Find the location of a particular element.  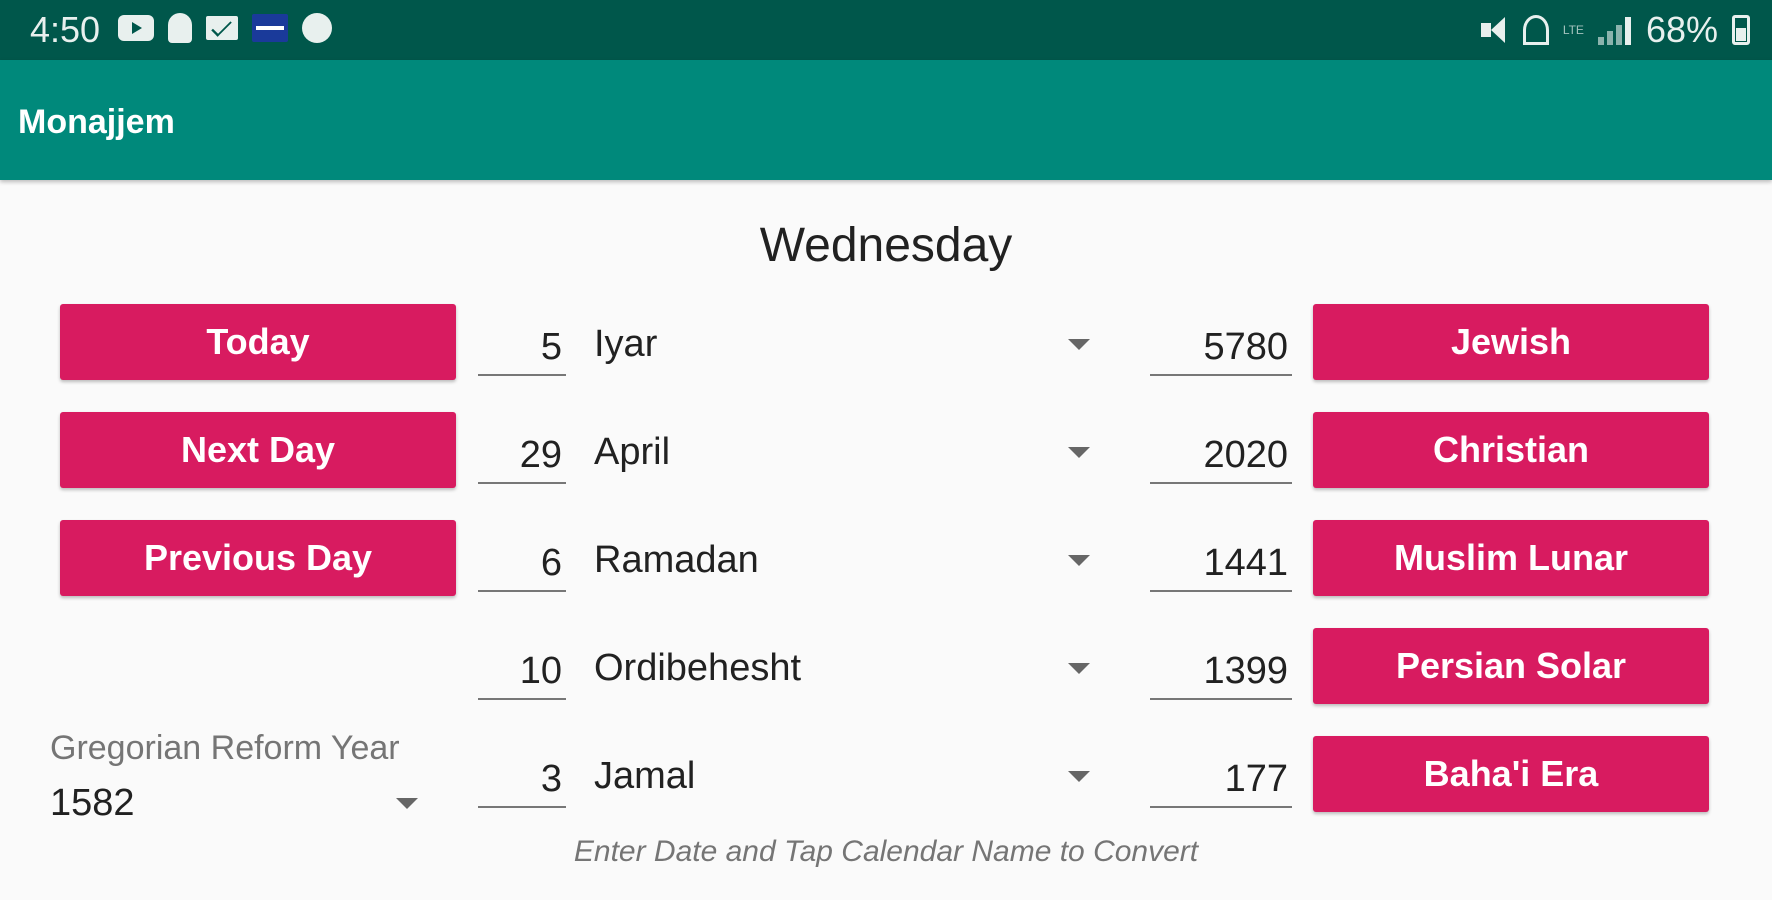

persian-day-field: 10 is located at coordinates (522, 671).